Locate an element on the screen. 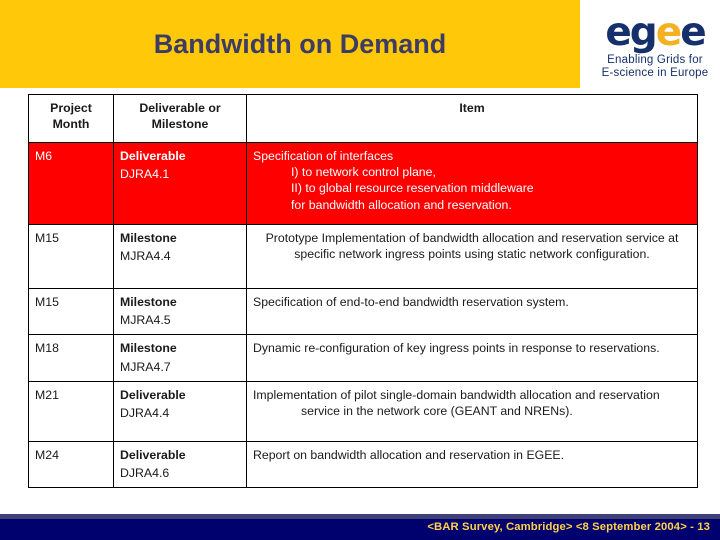  page-title: Bandwidth on Demand is located at coordinates (300, 43).